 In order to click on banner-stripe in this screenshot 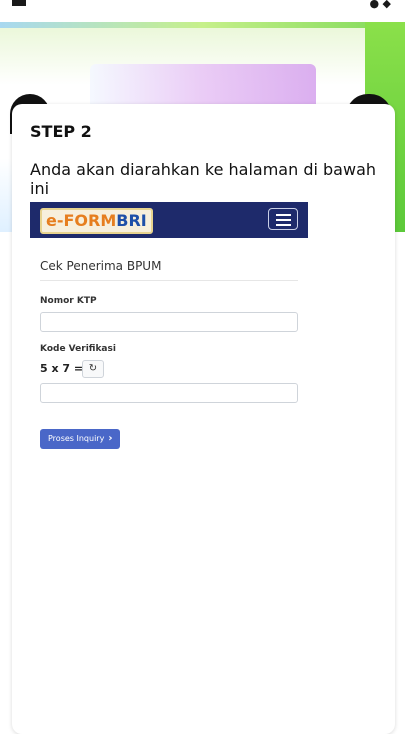, I will do `click(202, 25)`.